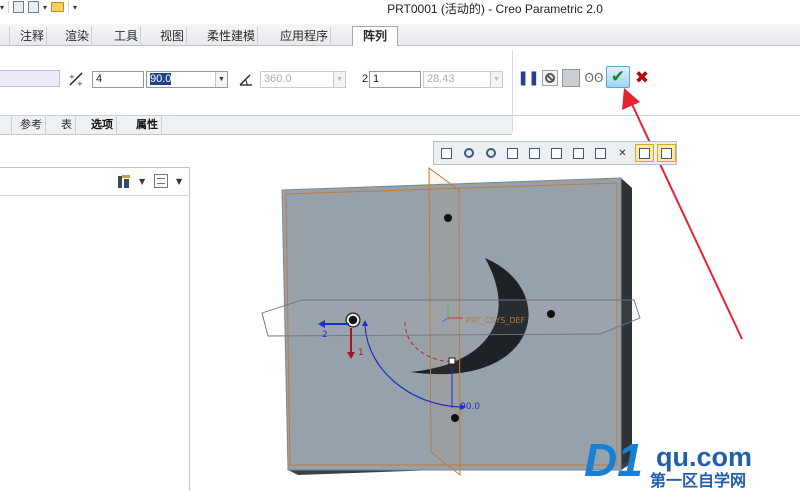  What do you see at coordinates (698, 480) in the screenshot?
I see `logo-subtitle: 第一区自学网` at bounding box center [698, 480].